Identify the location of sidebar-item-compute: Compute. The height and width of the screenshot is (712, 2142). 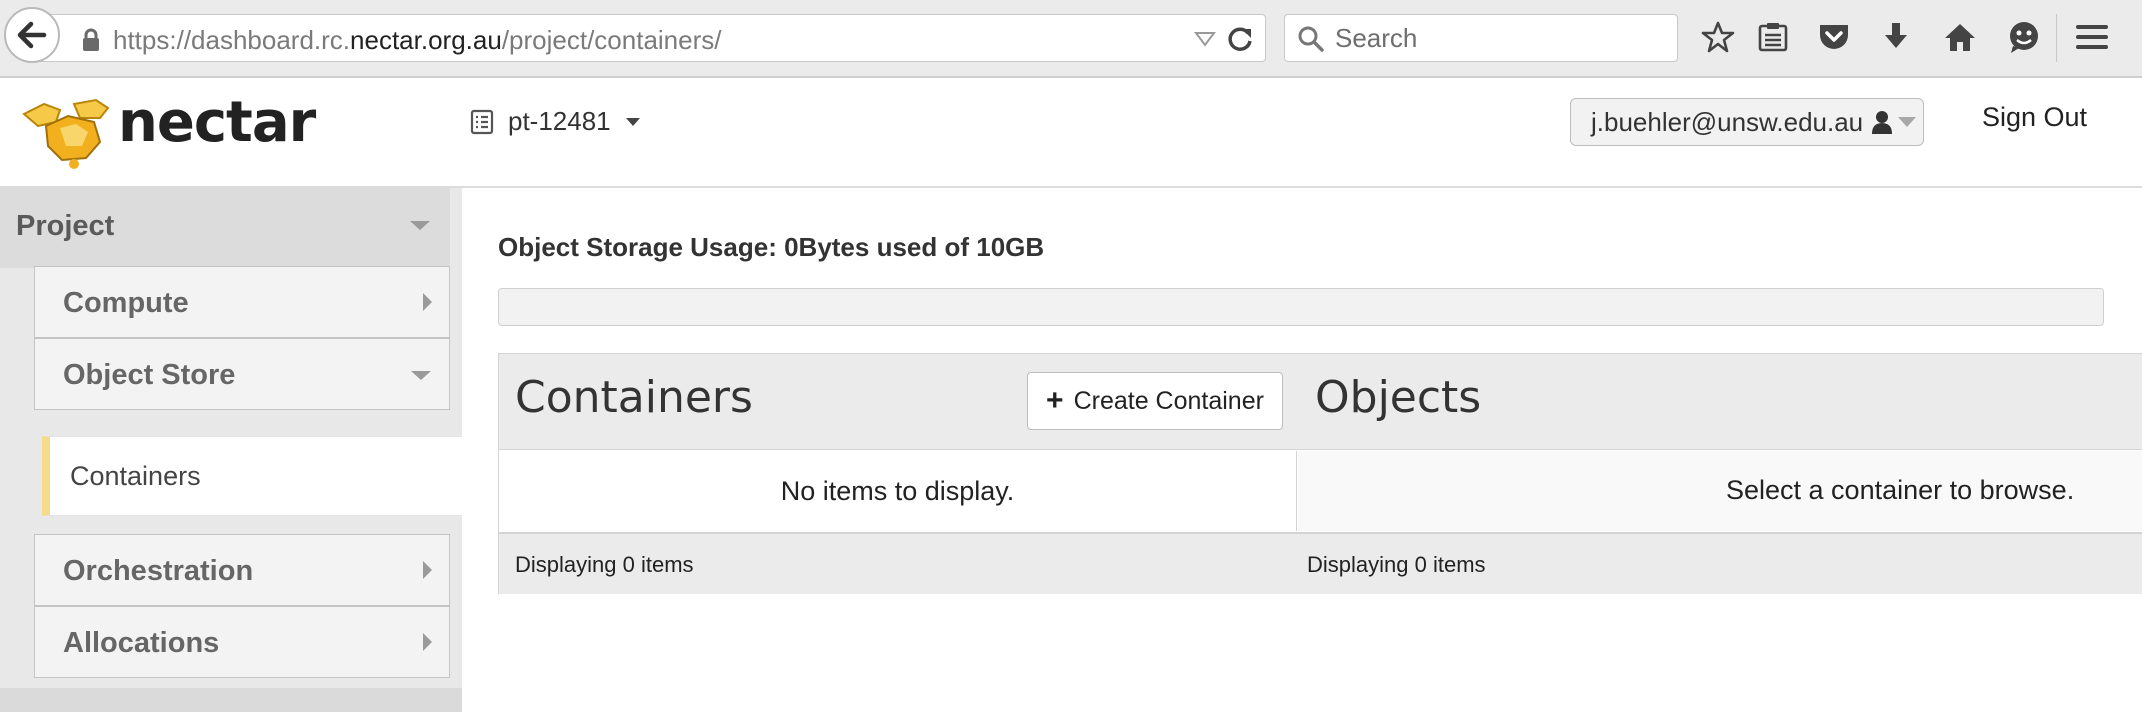
(242, 302).